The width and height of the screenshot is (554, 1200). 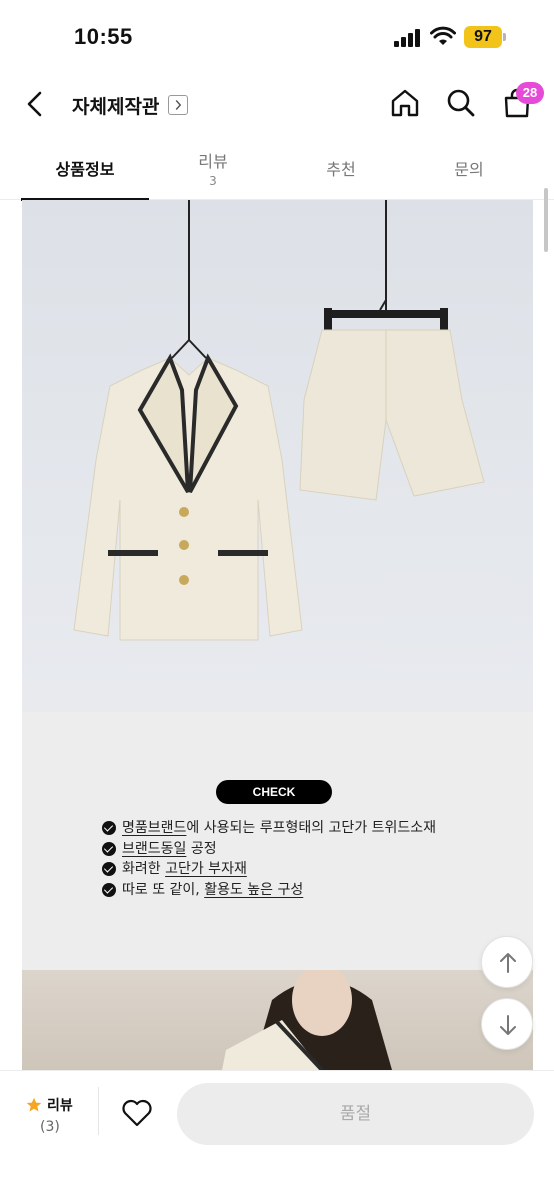 What do you see at coordinates (274, 792) in the screenshot?
I see `check-pill-label: CHECK` at bounding box center [274, 792].